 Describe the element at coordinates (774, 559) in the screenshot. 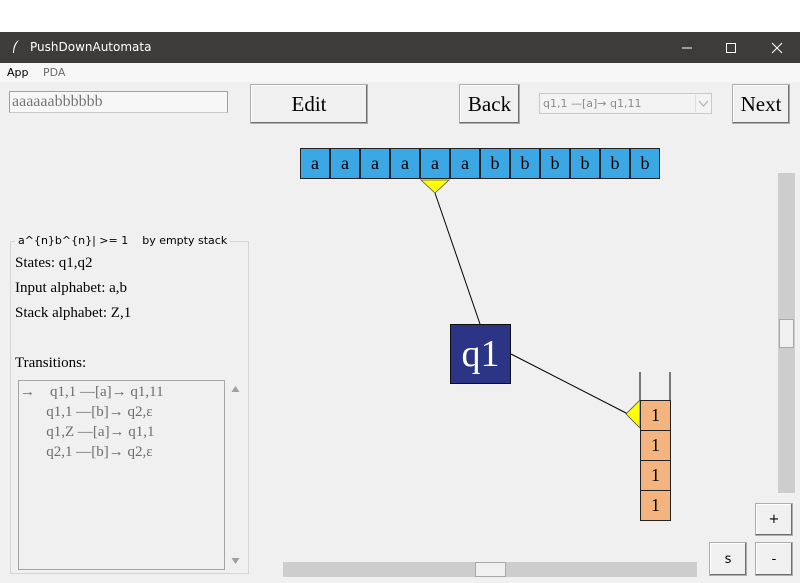

I see `zoom-out-button: -` at that location.